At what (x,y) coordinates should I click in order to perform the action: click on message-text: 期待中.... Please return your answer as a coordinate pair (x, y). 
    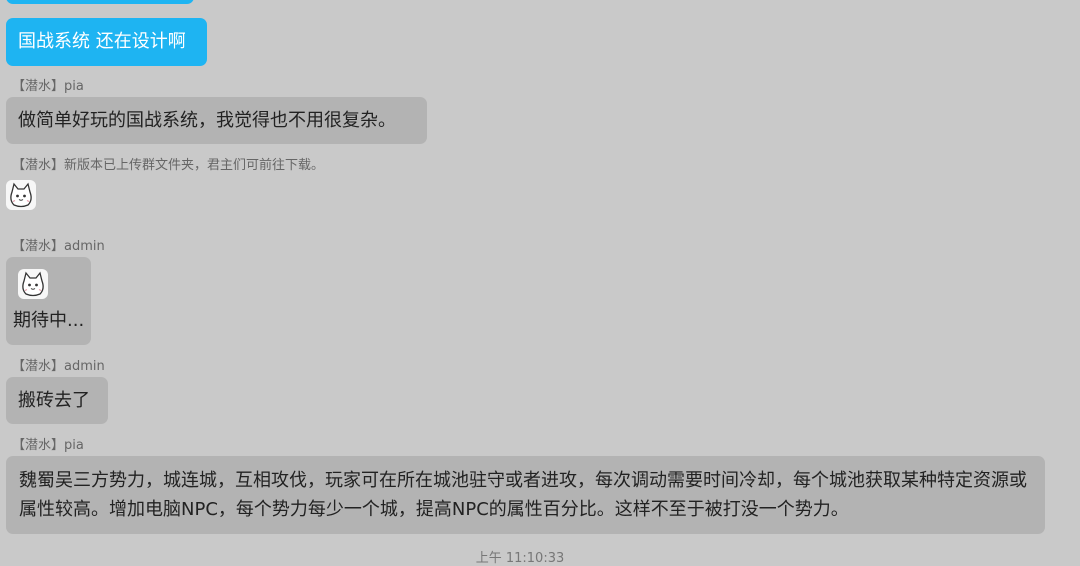
    Looking at the image, I should click on (49, 320).